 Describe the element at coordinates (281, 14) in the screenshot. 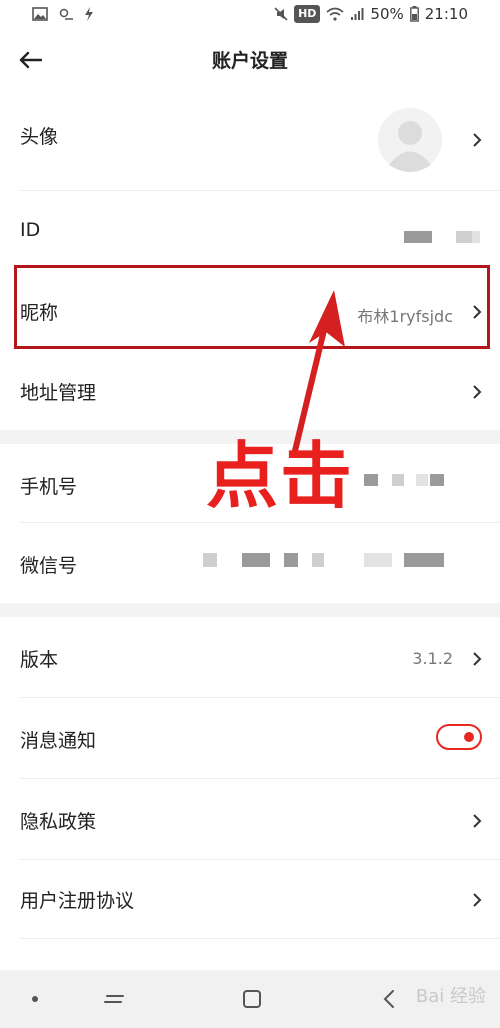

I see `mute-icon` at that location.